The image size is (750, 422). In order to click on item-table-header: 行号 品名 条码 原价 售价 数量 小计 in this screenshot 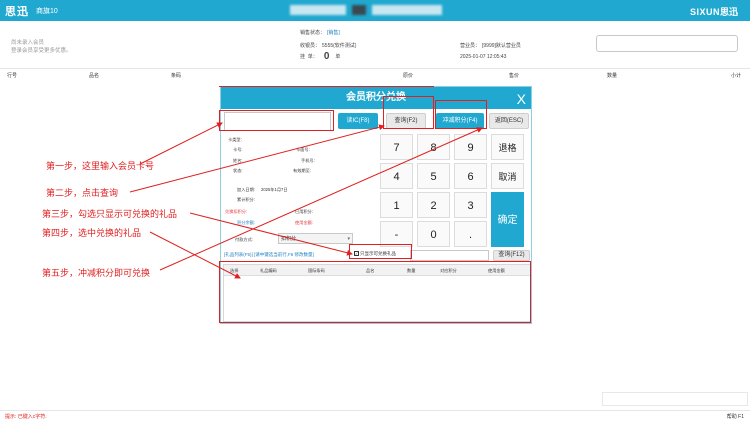, I will do `click(375, 73)`.